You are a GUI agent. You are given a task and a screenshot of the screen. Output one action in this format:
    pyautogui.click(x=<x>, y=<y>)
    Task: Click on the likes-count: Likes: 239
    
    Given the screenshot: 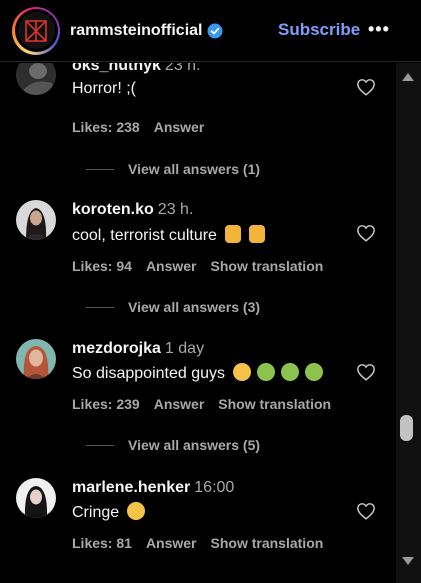 What is the action you would take?
    pyautogui.click(x=106, y=404)
    